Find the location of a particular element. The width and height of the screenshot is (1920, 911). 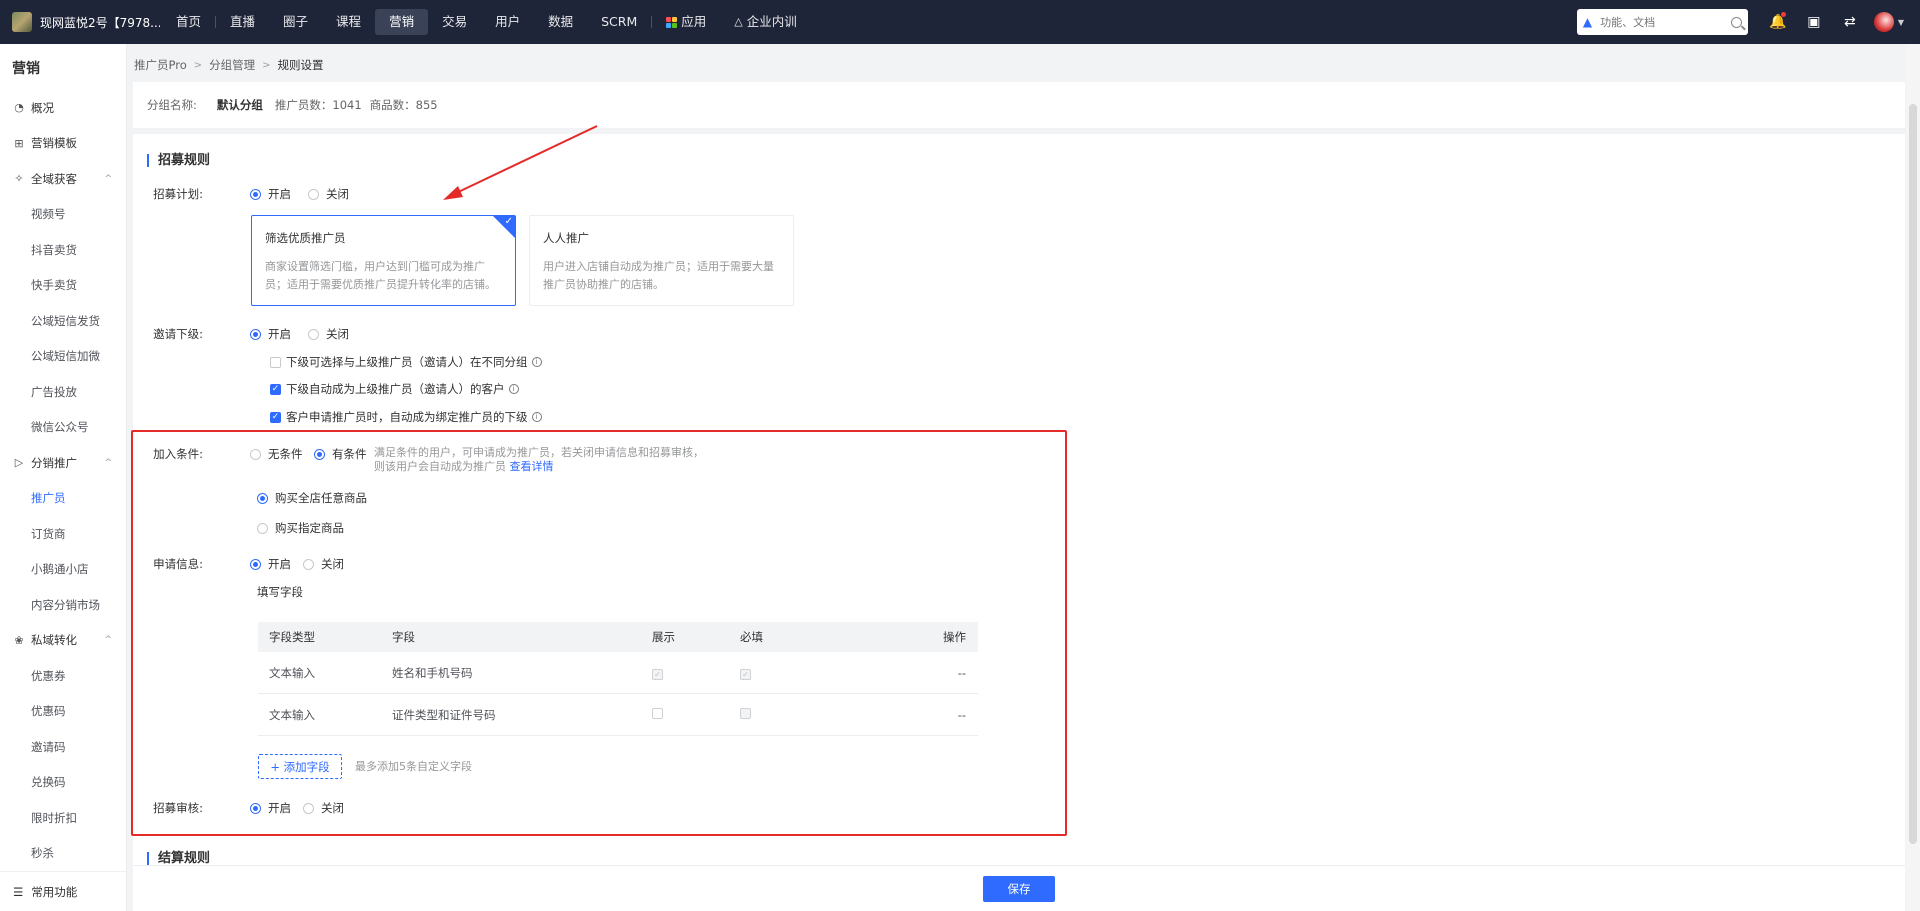

nav-live: 直播 is located at coordinates (242, 22).